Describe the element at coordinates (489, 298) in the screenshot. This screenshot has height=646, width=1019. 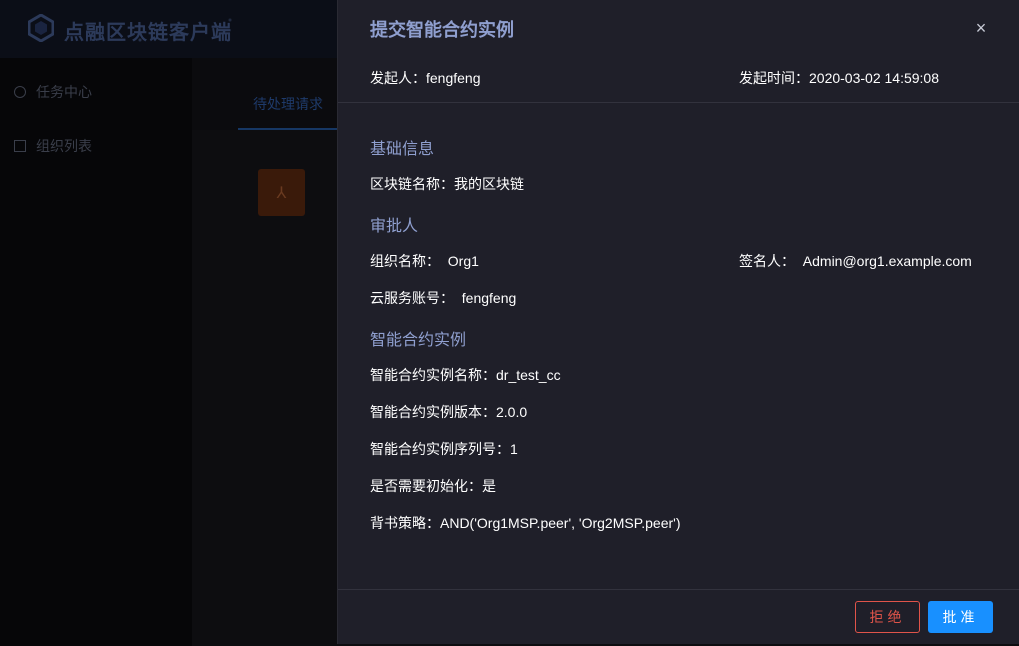
I see `cloud-account-value: fengfeng` at that location.